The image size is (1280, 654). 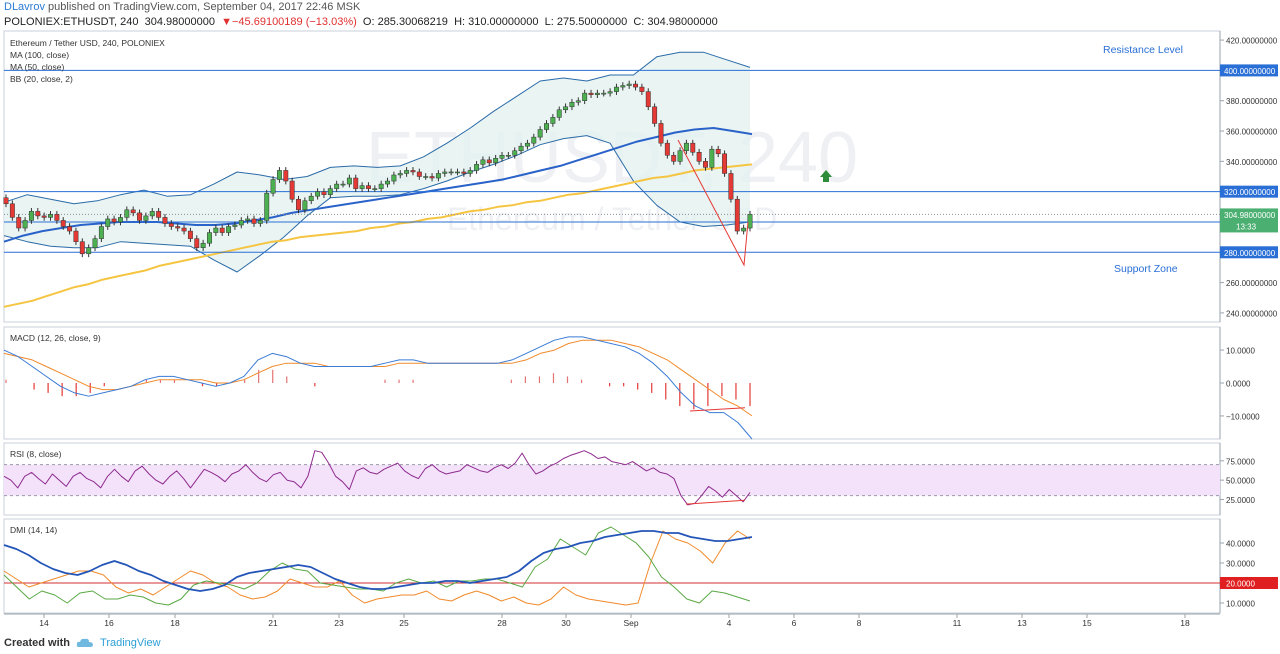 What do you see at coordinates (1240, 584) in the screenshot?
I see `dmi-ref-tag-label: 20.0000` at bounding box center [1240, 584].